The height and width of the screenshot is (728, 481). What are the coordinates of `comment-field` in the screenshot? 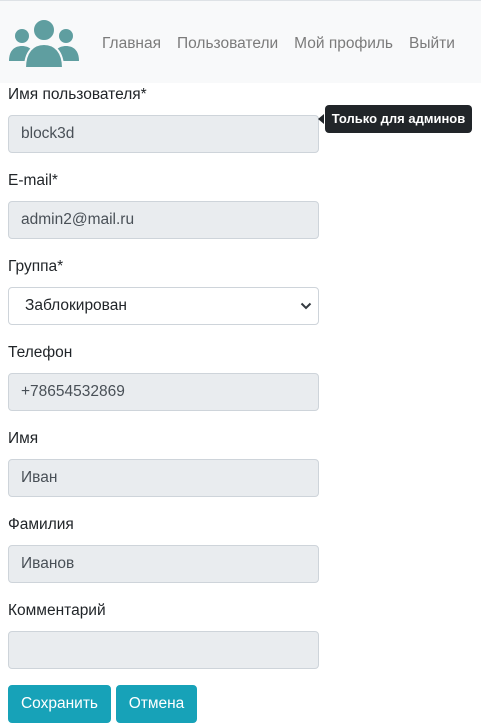 It's located at (163, 650).